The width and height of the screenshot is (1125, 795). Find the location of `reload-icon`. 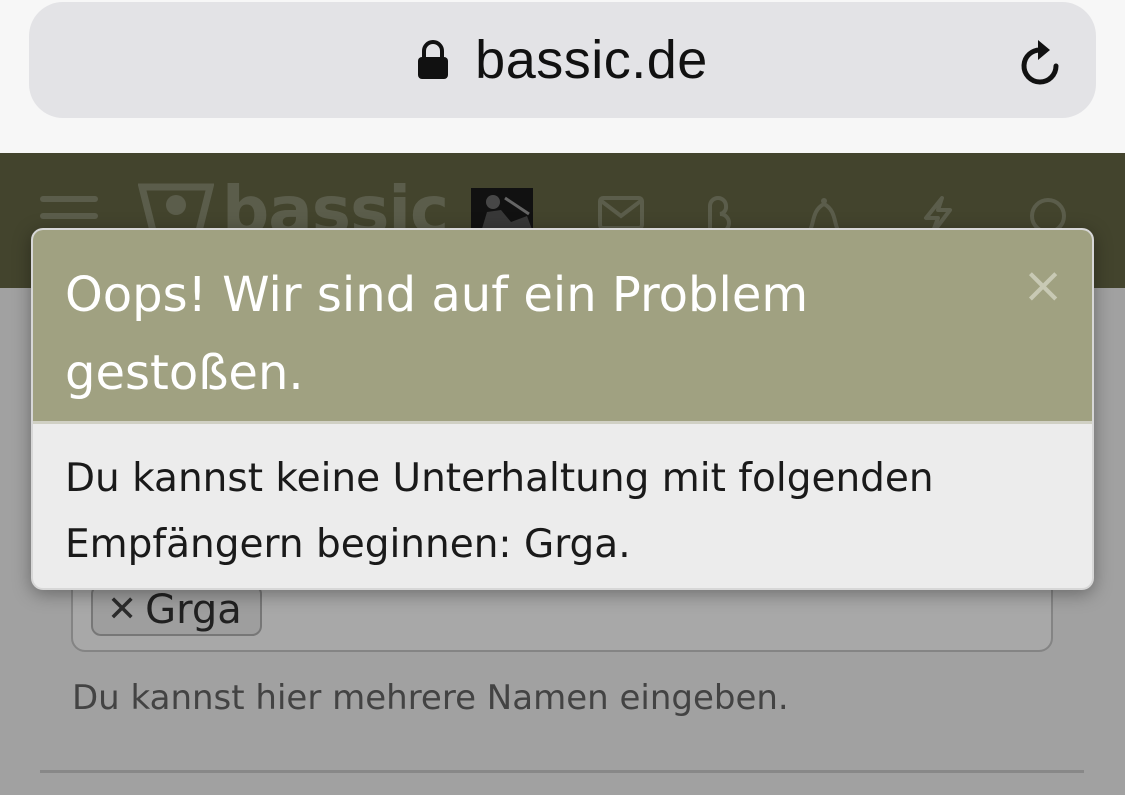

reload-icon is located at coordinates (1041, 62).